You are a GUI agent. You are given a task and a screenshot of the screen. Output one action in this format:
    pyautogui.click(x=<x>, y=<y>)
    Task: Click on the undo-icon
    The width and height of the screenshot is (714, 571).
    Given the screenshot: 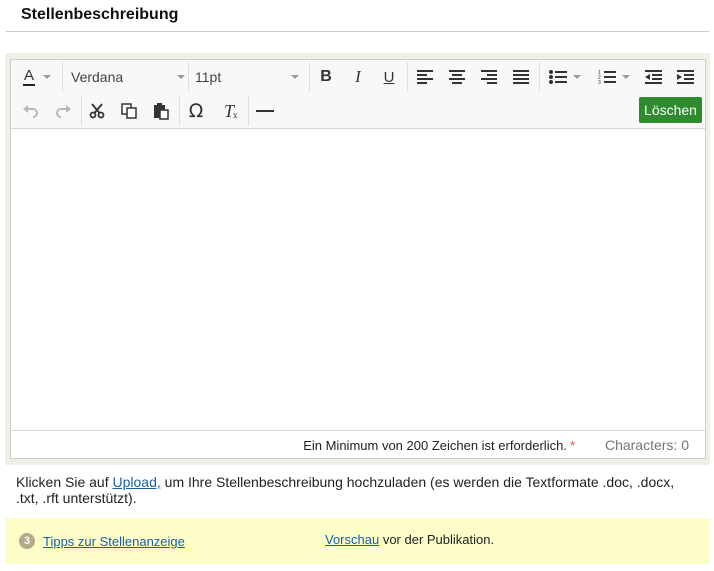 What is the action you would take?
    pyautogui.click(x=30, y=111)
    